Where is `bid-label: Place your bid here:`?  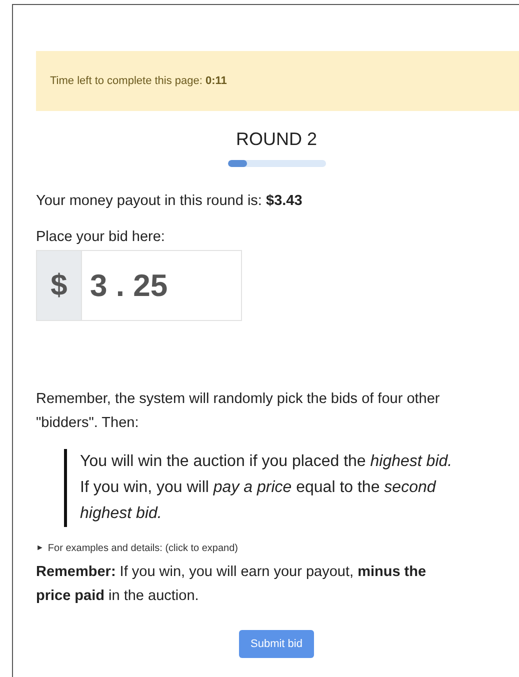
bid-label: Place your bid here: is located at coordinates (101, 237).